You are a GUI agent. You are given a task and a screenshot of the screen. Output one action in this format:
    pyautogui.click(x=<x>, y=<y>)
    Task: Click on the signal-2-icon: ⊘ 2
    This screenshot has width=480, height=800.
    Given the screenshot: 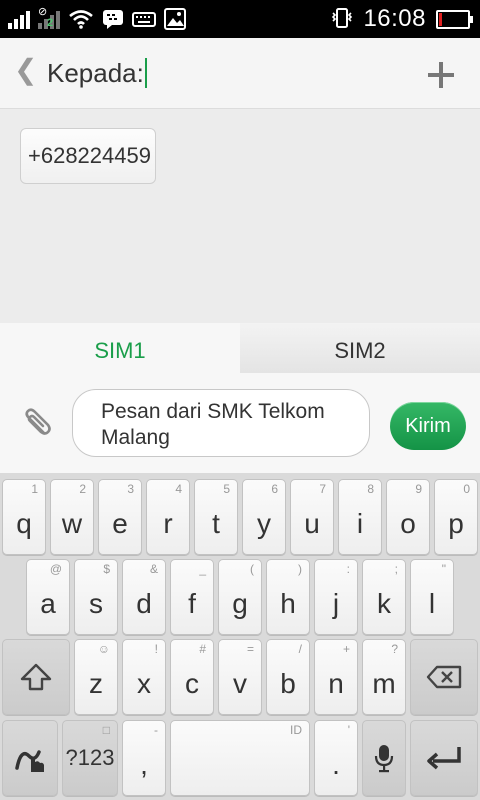 What is the action you would take?
    pyautogui.click(x=49, y=17)
    